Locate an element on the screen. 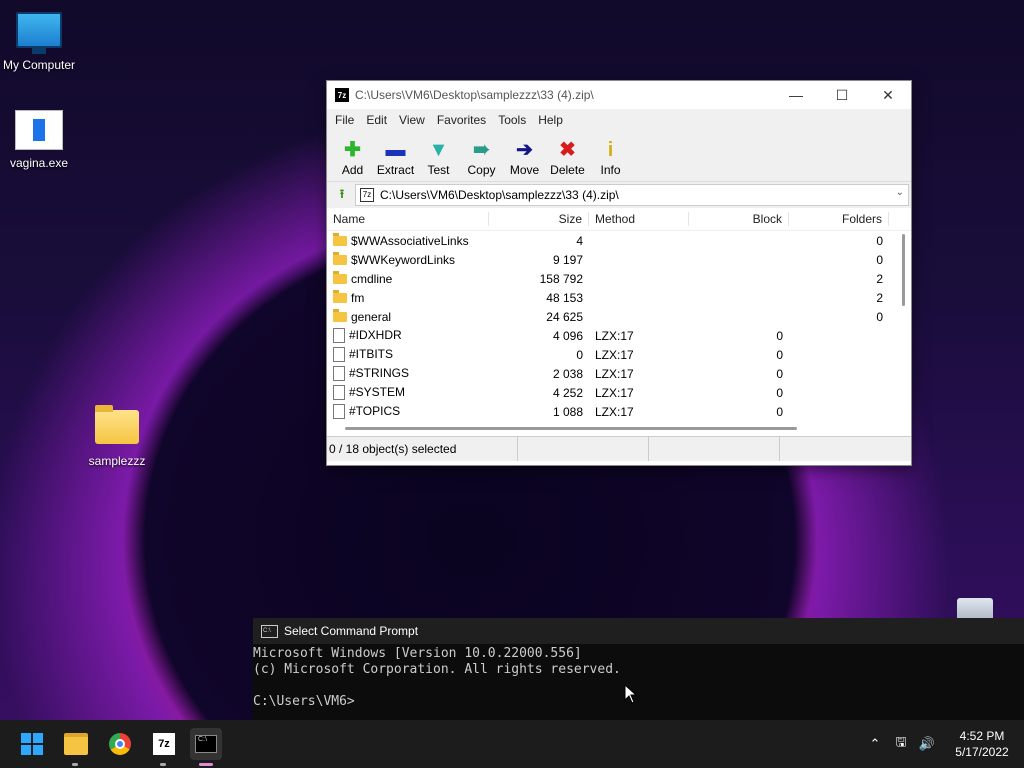 The height and width of the screenshot is (768, 1024). column-block: Block is located at coordinates (739, 219).